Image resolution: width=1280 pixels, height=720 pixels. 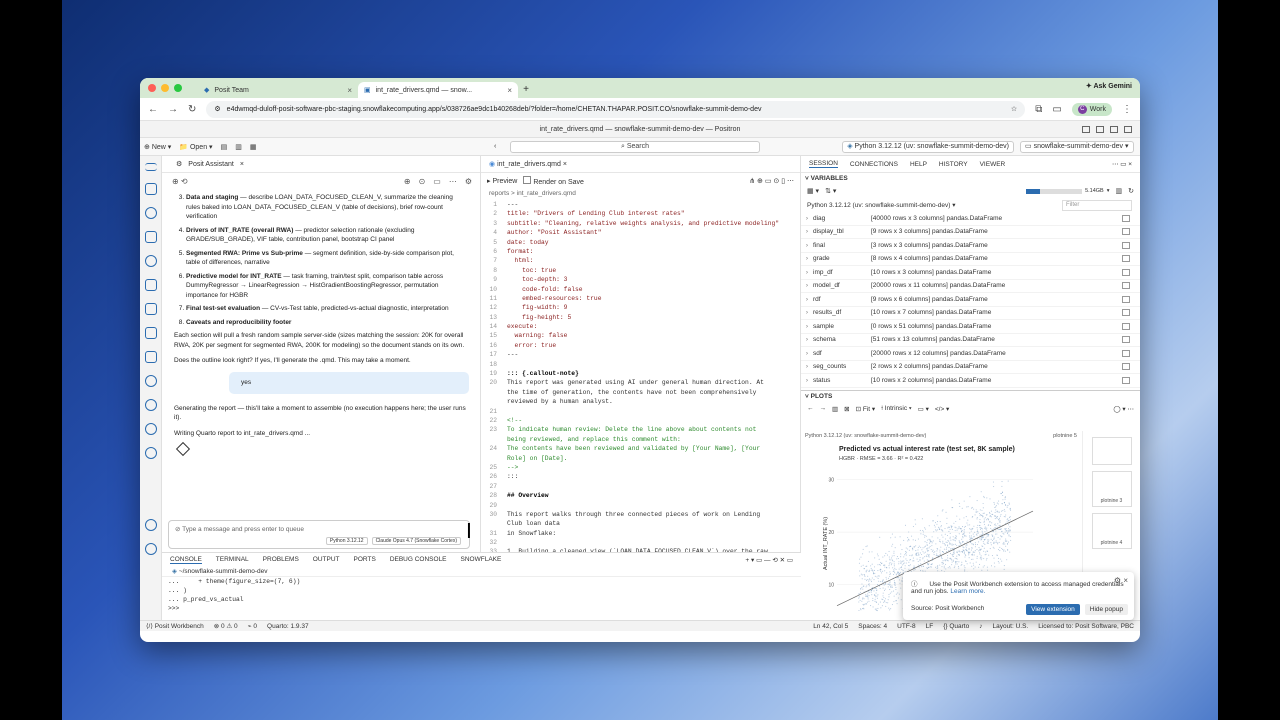 What do you see at coordinates (640, 495) in the screenshot?
I see `code-line: 28 ## Overview` at bounding box center [640, 495].